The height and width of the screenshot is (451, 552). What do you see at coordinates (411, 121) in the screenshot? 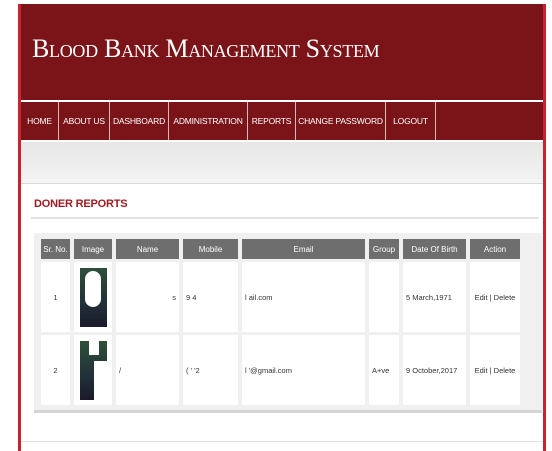
I see `nav-logout: LOGOUT` at bounding box center [411, 121].